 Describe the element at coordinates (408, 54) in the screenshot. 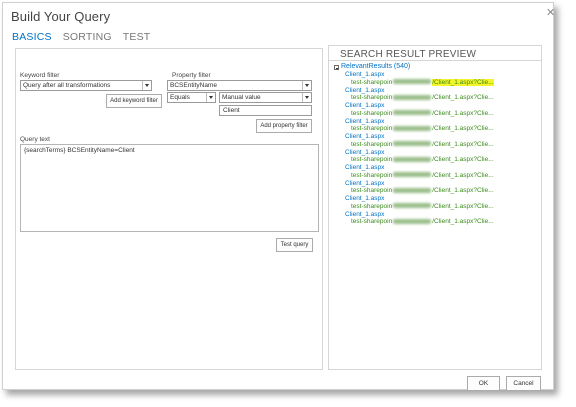

I see `preview-title: SEARCH RESULT PREVIEW` at that location.